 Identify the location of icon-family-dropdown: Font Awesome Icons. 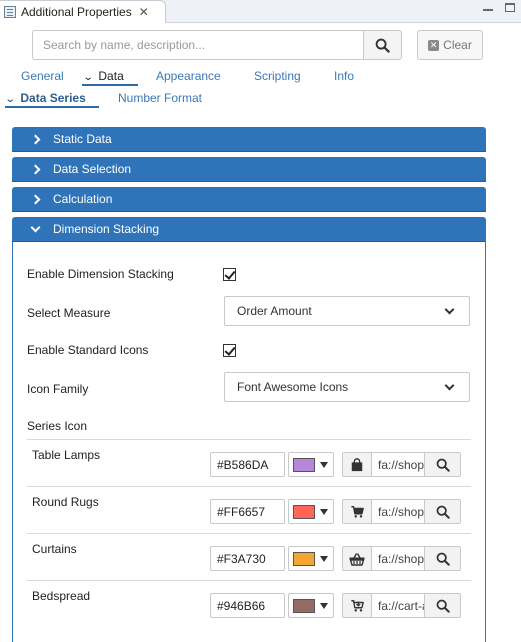
(347, 387).